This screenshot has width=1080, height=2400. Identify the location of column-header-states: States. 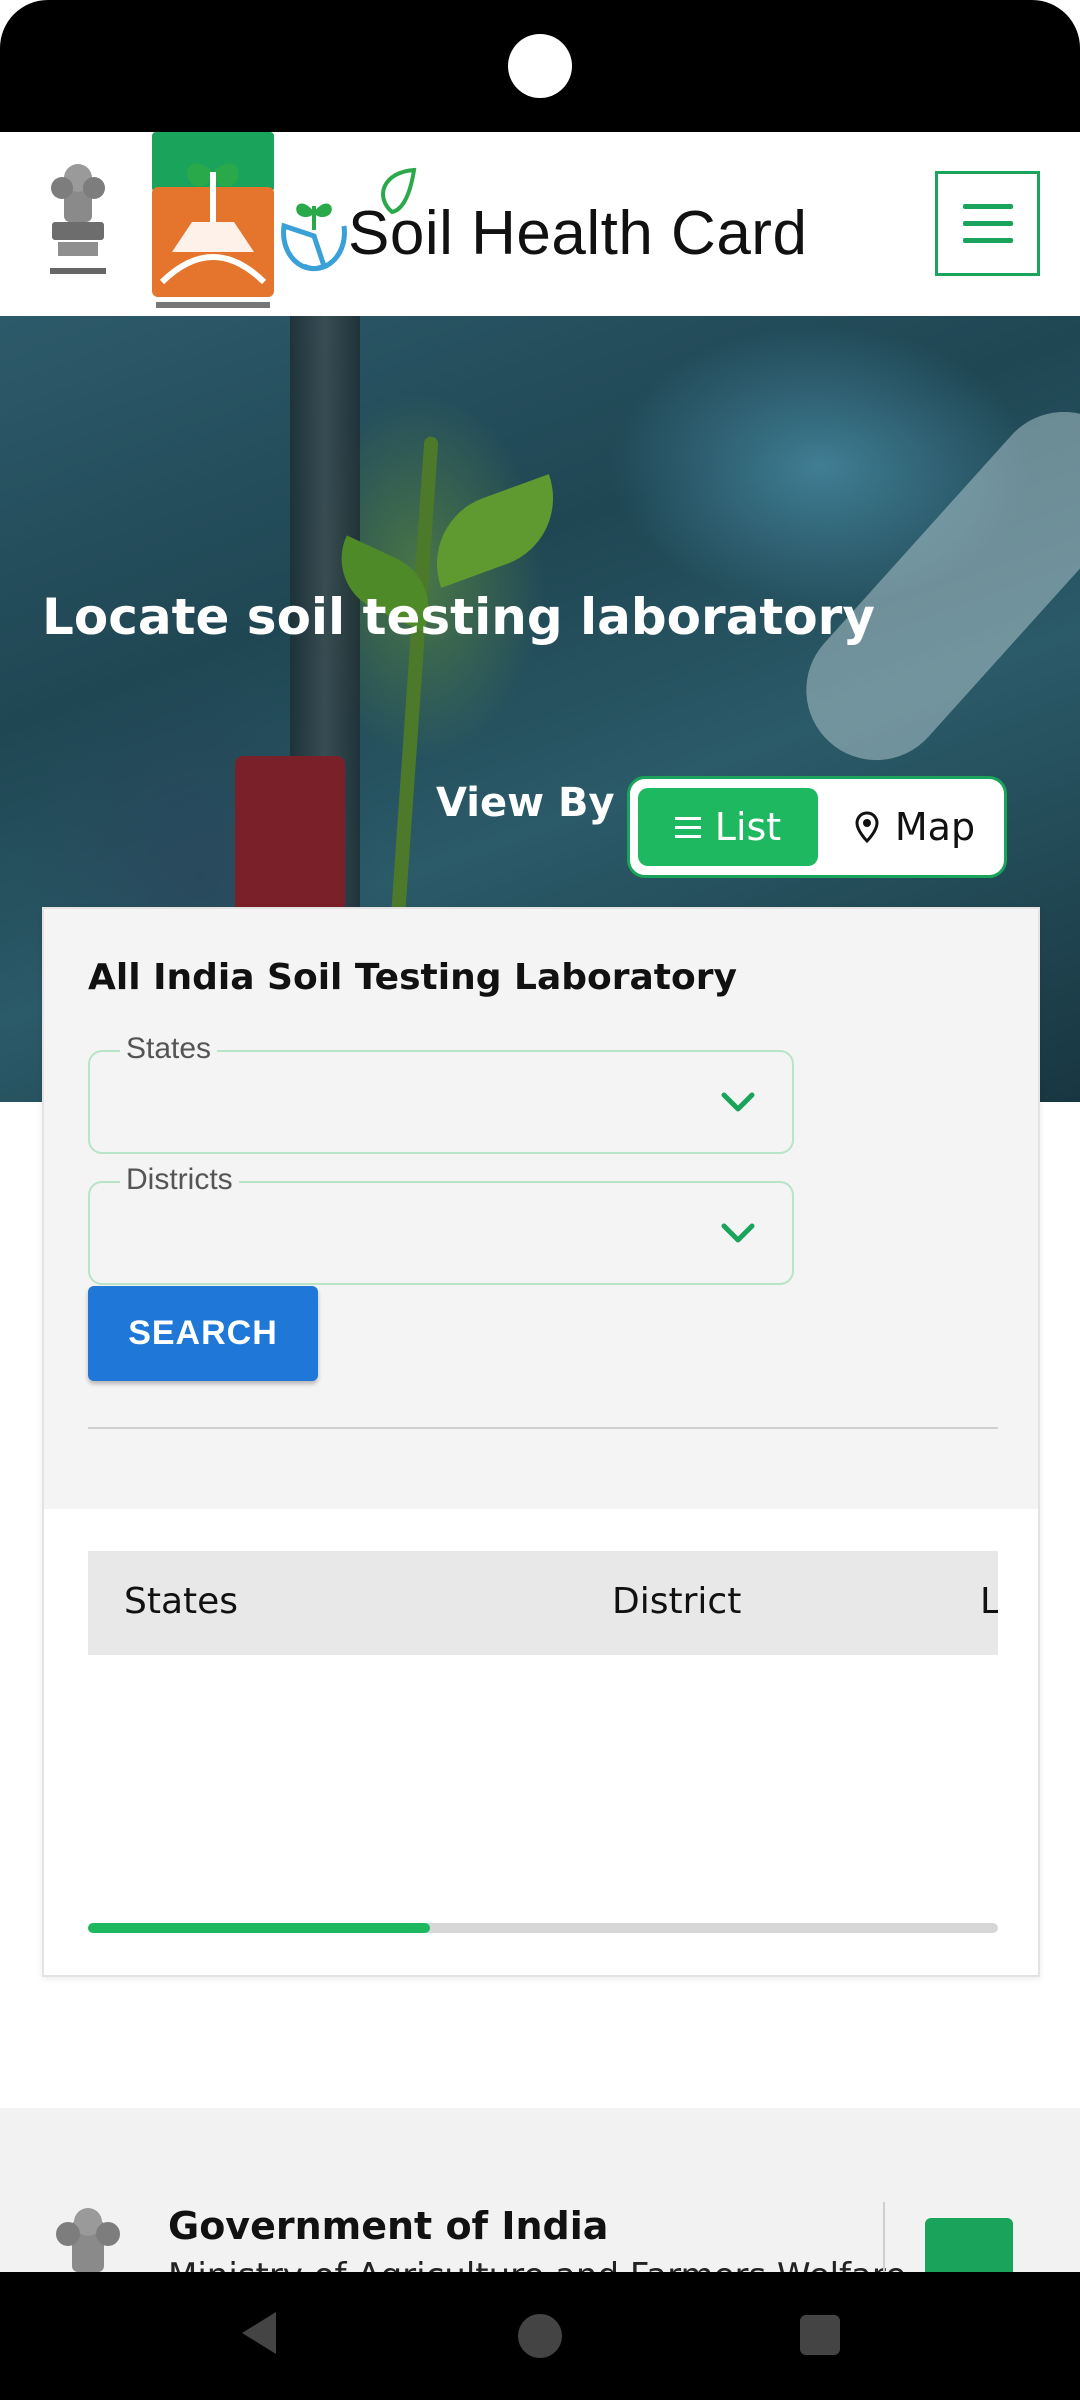
(181, 1601).